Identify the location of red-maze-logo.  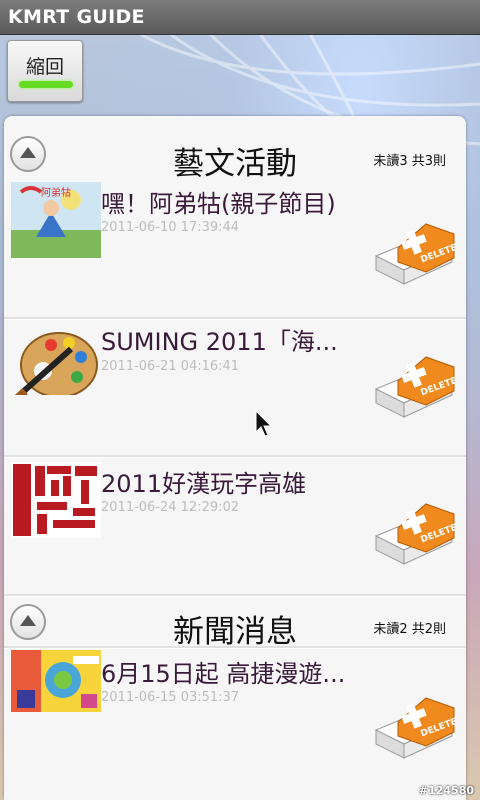
(56, 500).